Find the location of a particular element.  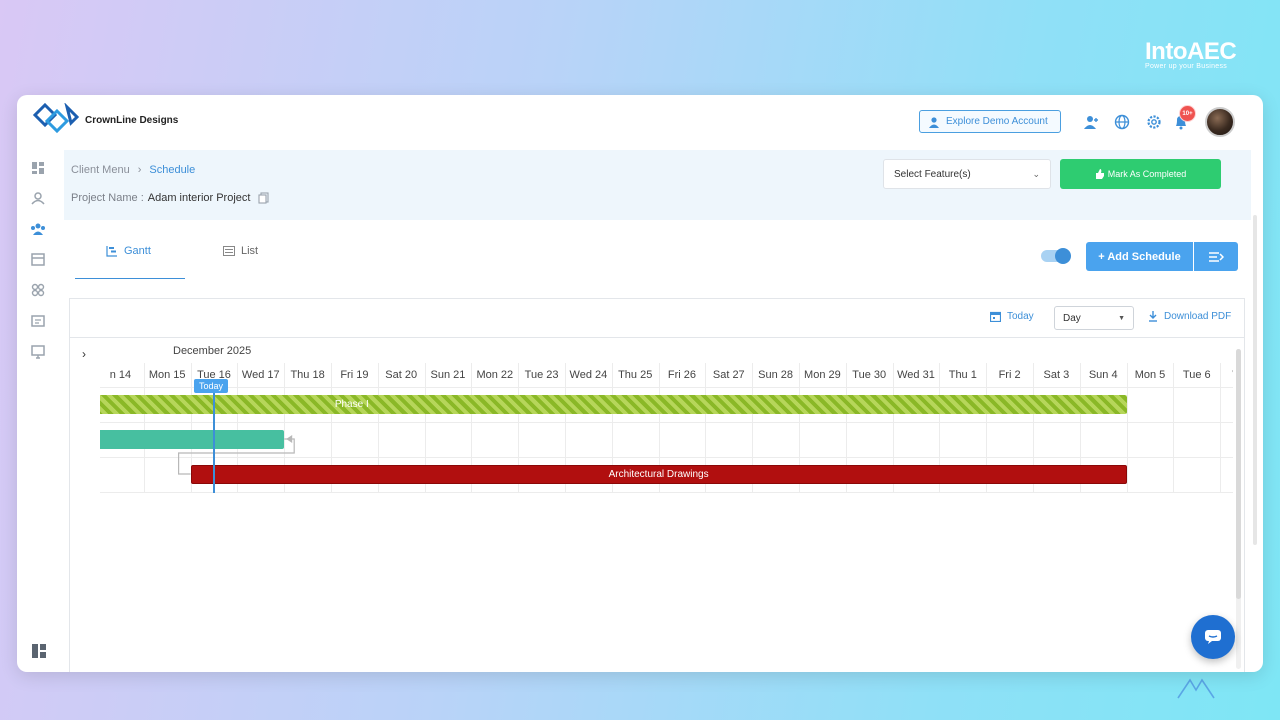

caret-down-icon: ▼ is located at coordinates (1121, 318).